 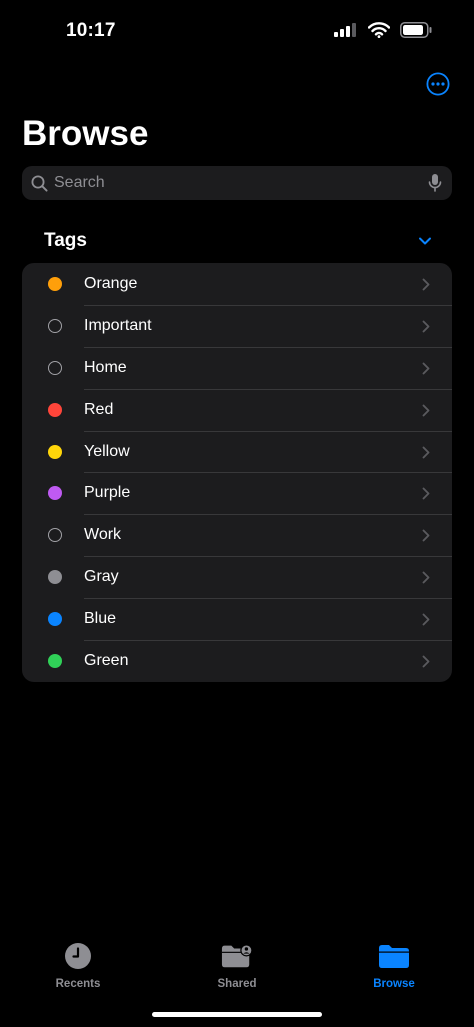 I want to click on tag-label: Gray, so click(x=101, y=577).